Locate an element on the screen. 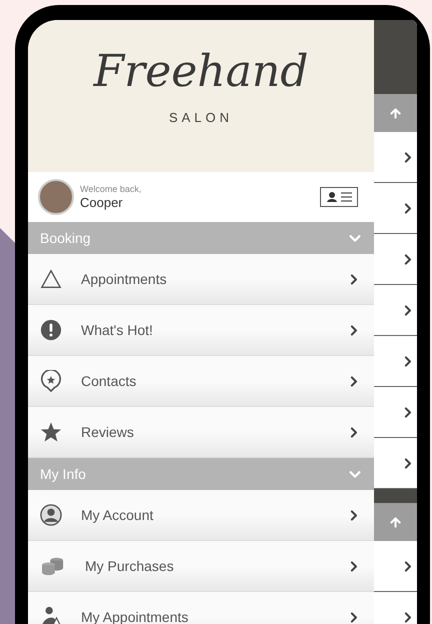 The image size is (432, 624). id-card-icon is located at coordinates (339, 197).